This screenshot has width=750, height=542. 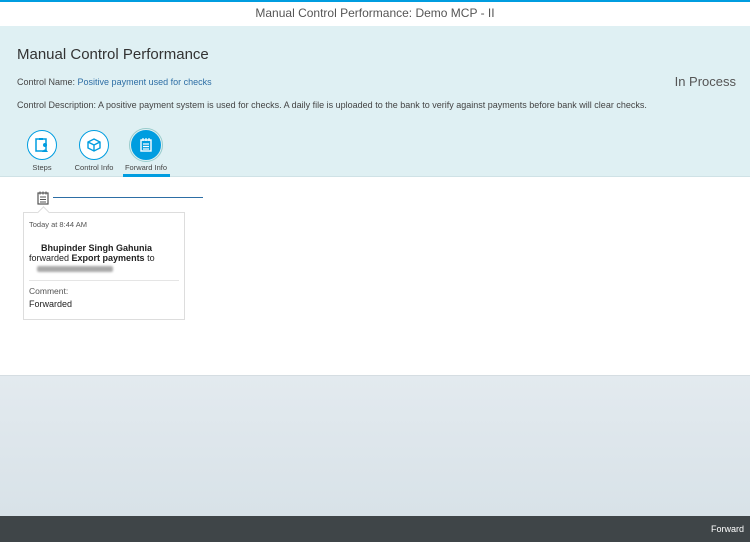 What do you see at coordinates (75, 269) in the screenshot?
I see `redacted-recipient` at bounding box center [75, 269].